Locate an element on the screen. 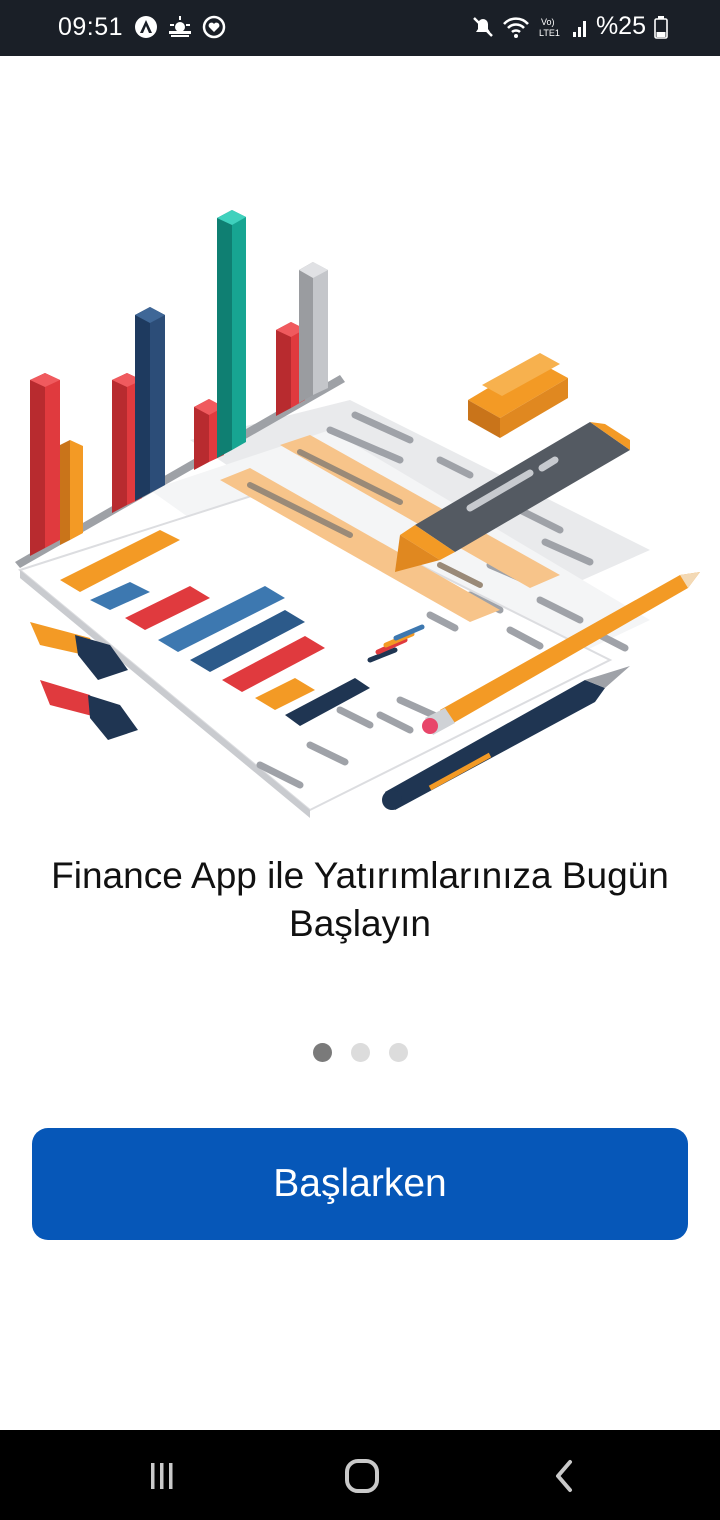 The image size is (720, 1520). svg-text: Vo) is located at coordinates (548, 22).